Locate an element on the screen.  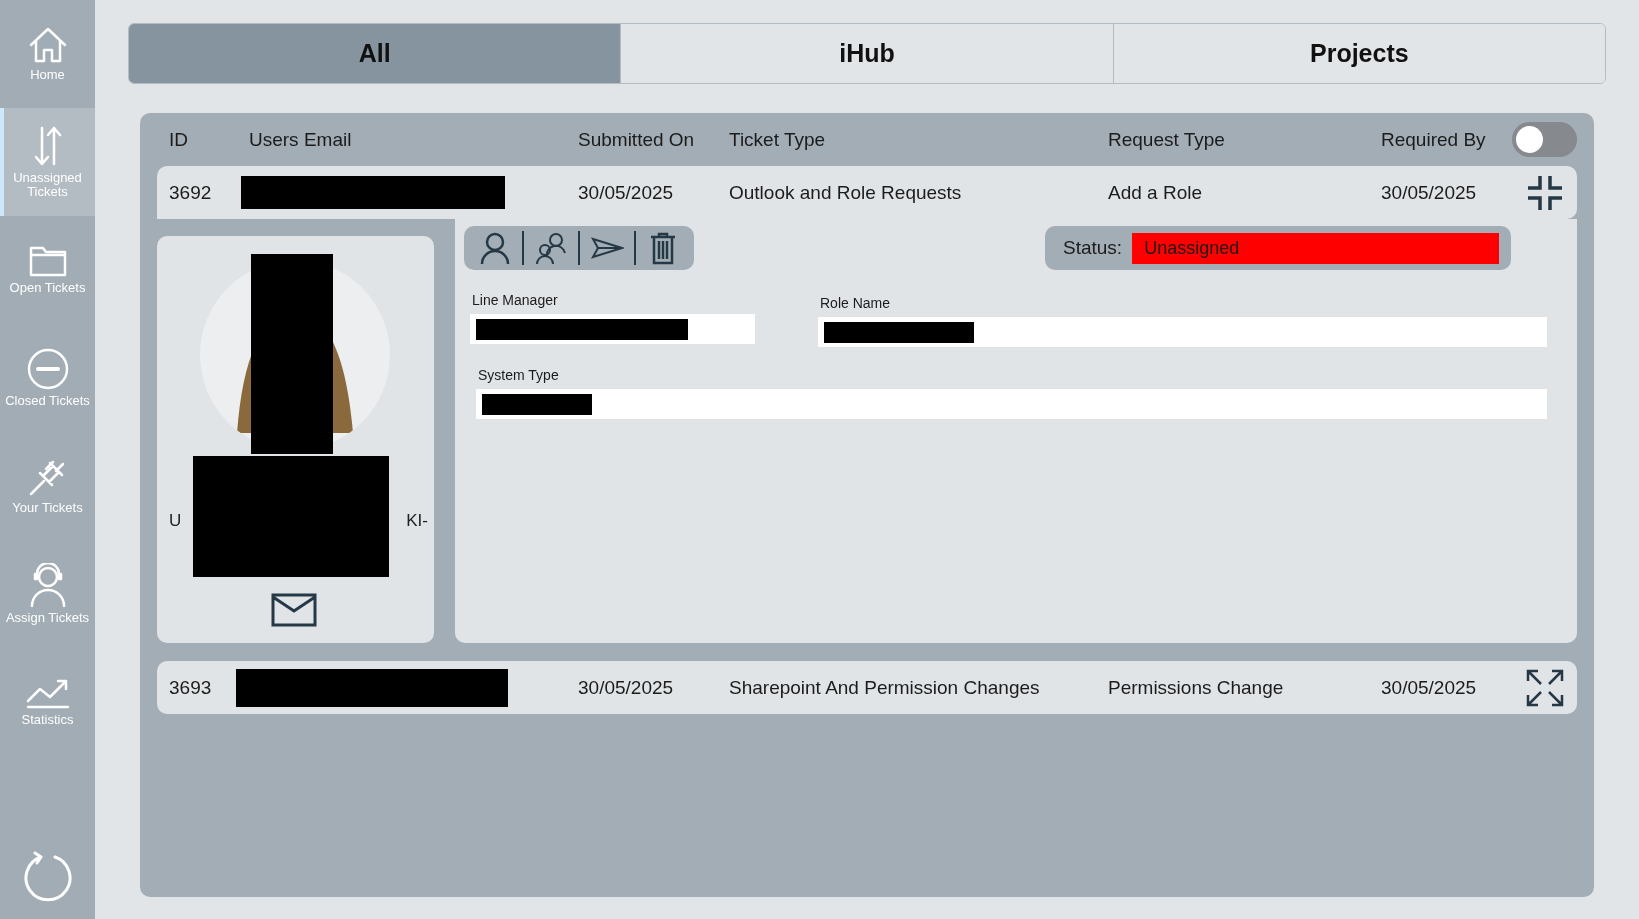
sidebar-item: Your Tickets is located at coordinates (47, 486).